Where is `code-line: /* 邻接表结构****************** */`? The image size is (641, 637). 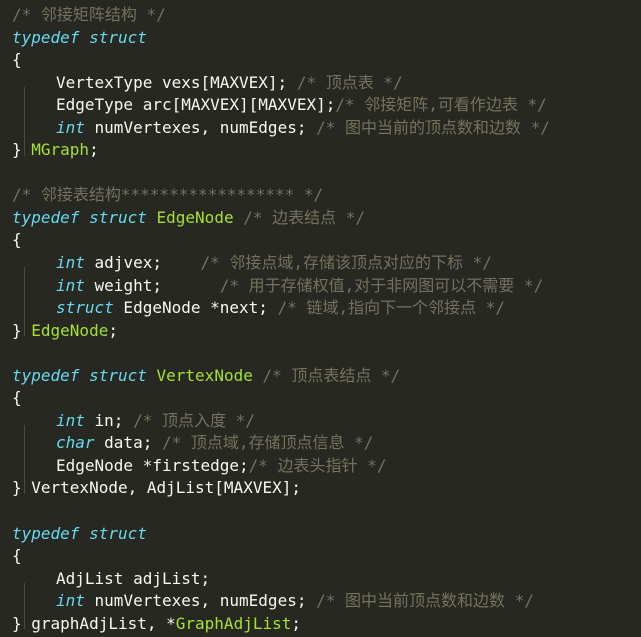 code-line: /* 邻接表结构****************** */ is located at coordinates (320, 195).